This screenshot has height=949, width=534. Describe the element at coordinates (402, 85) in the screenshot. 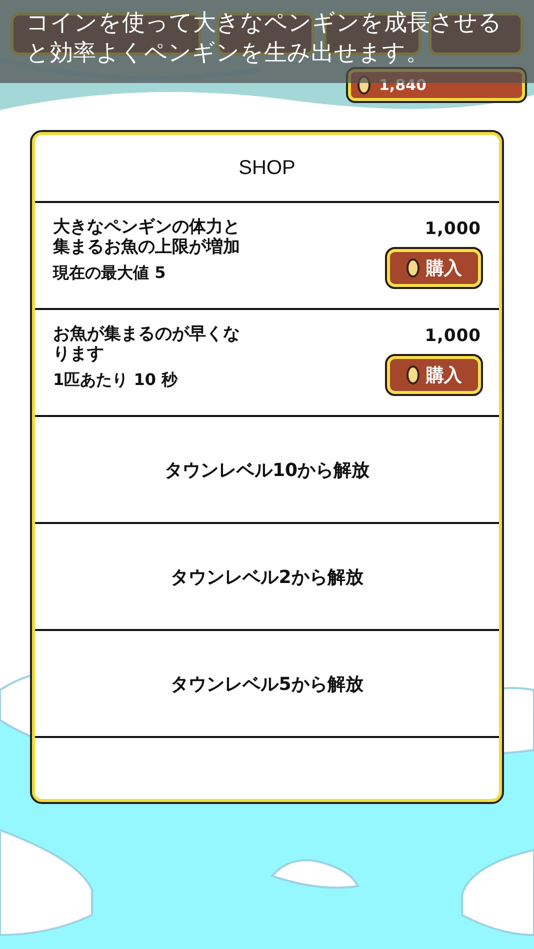

I see `coin-amount: 1,840` at that location.